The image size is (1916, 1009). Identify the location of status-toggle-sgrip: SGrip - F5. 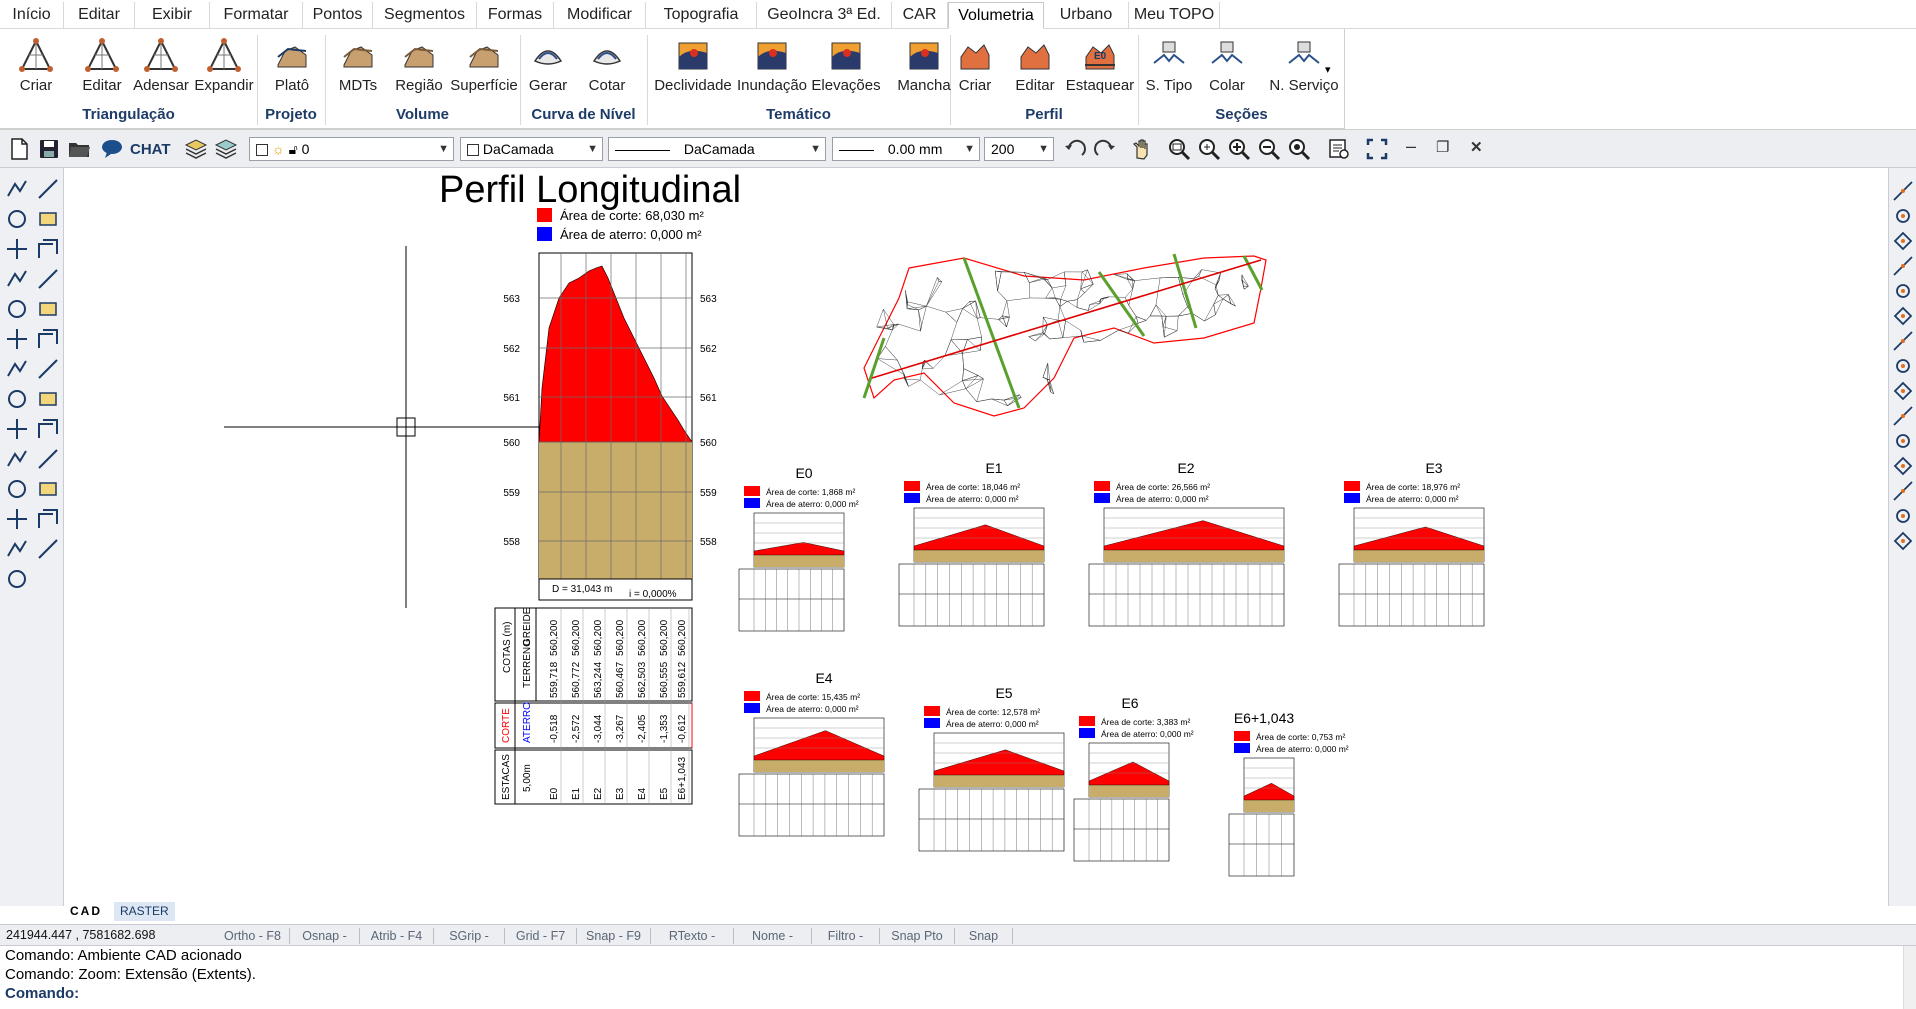
(469, 943).